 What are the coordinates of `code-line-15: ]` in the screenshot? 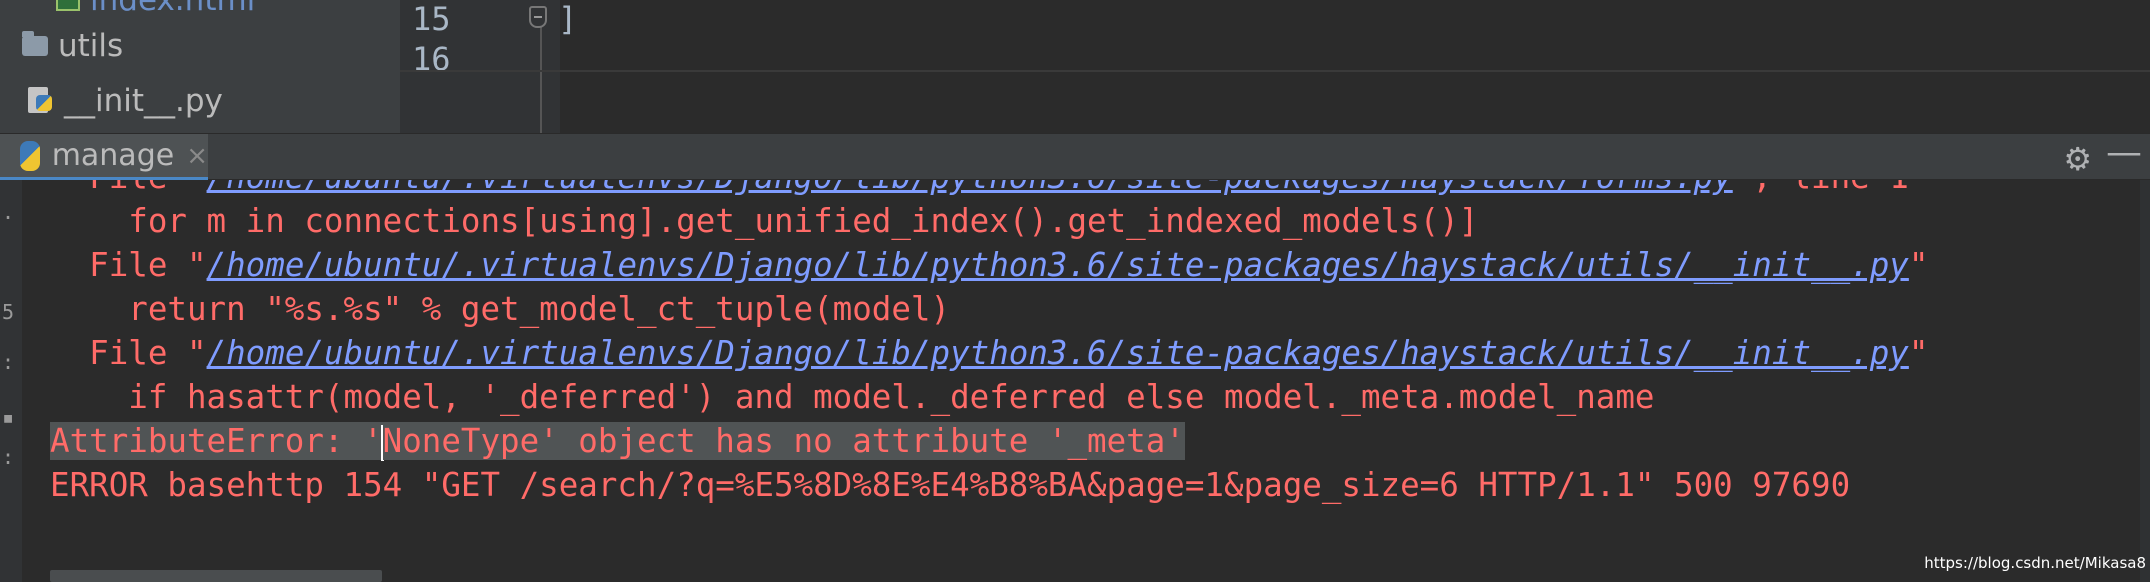 It's located at (567, 19).